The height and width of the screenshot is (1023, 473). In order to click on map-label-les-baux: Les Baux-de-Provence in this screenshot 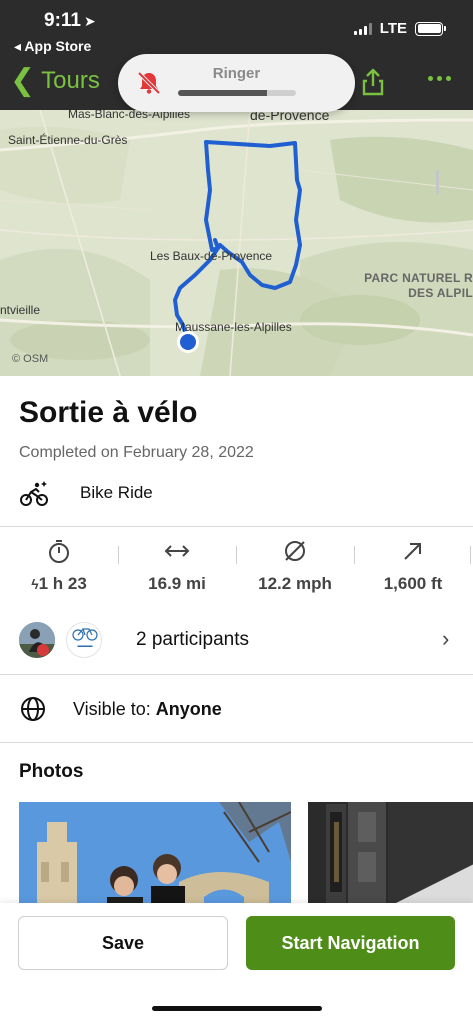, I will do `click(211, 256)`.